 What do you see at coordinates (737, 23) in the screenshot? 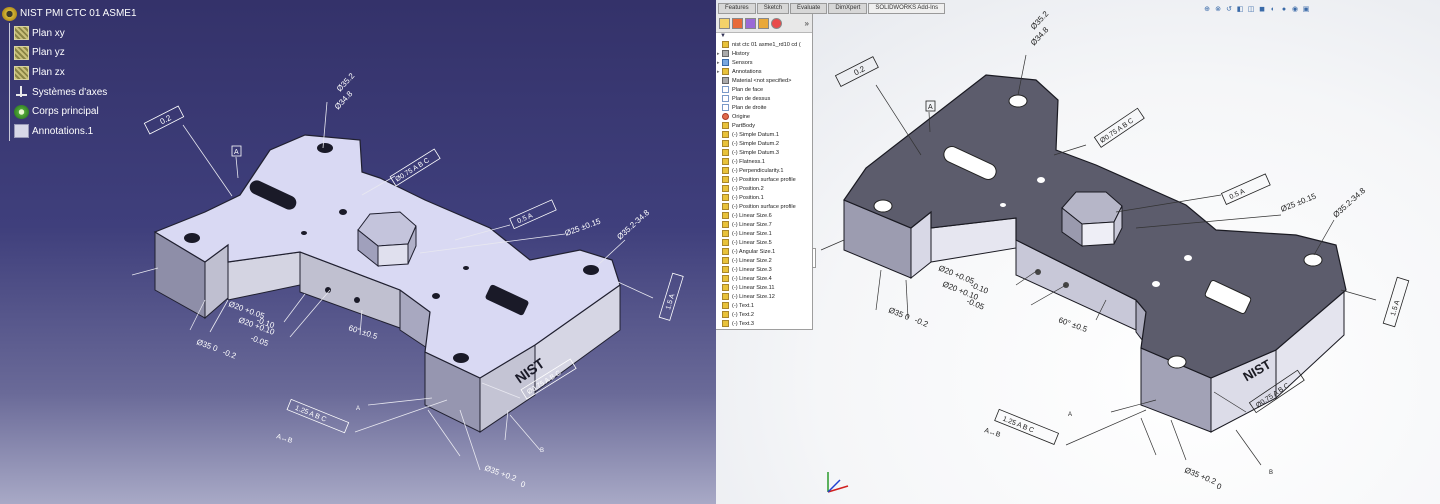
I see `property-manager-icon` at bounding box center [737, 23].